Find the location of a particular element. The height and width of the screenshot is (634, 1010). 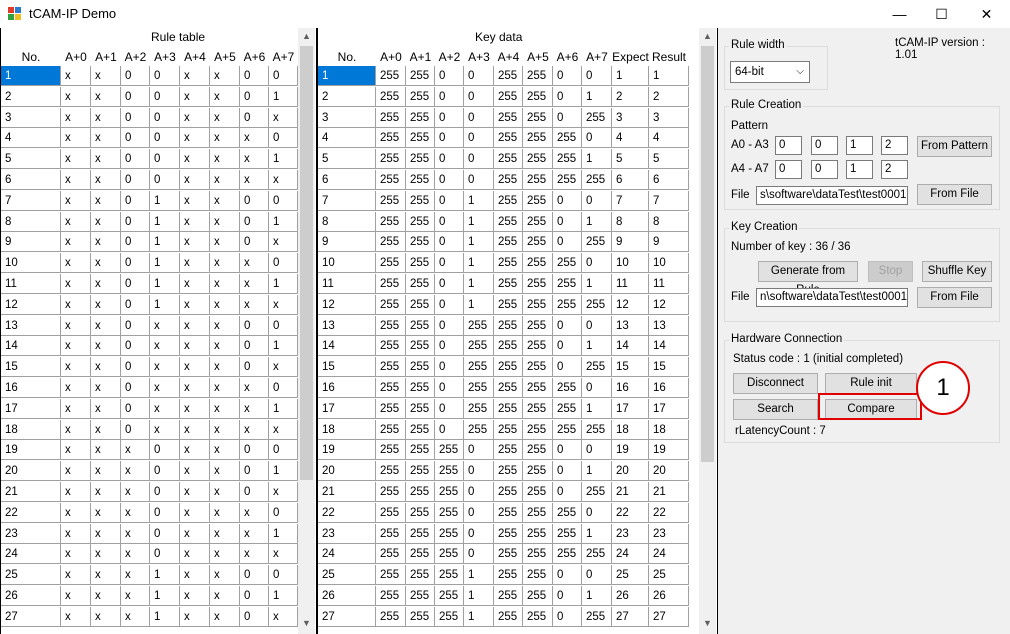

rule-header-cell: A+7 is located at coordinates (283, 56).